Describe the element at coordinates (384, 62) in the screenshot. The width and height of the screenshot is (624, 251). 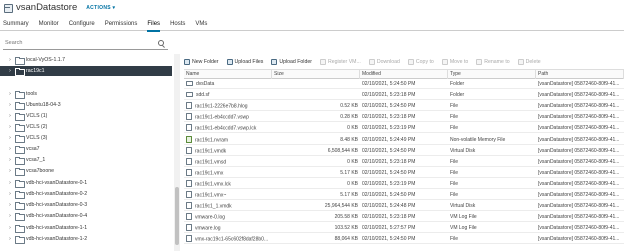
I see `download-button: Download` at that location.